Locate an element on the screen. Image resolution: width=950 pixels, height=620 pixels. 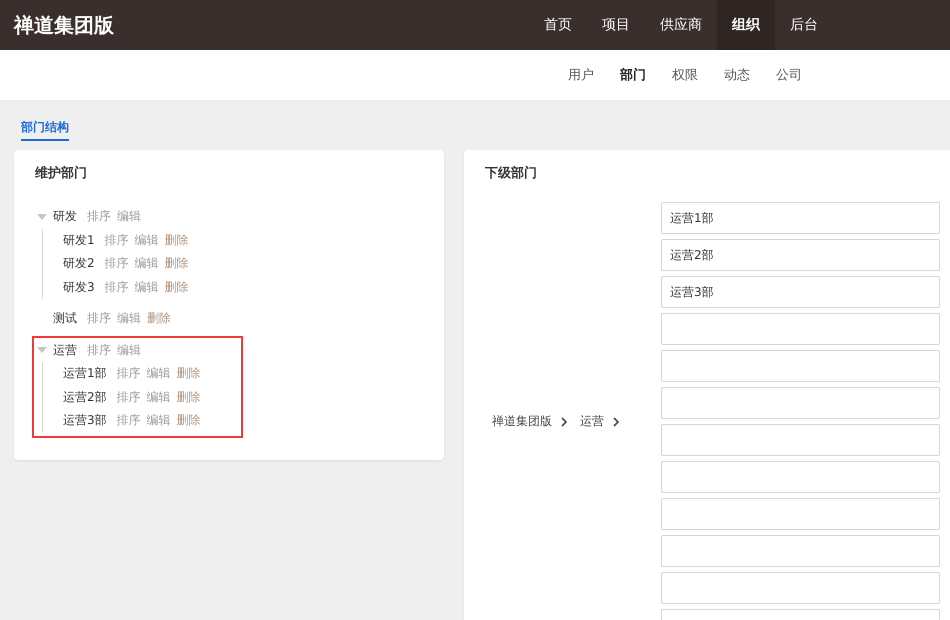
department-name: 测试 is located at coordinates (65, 319).